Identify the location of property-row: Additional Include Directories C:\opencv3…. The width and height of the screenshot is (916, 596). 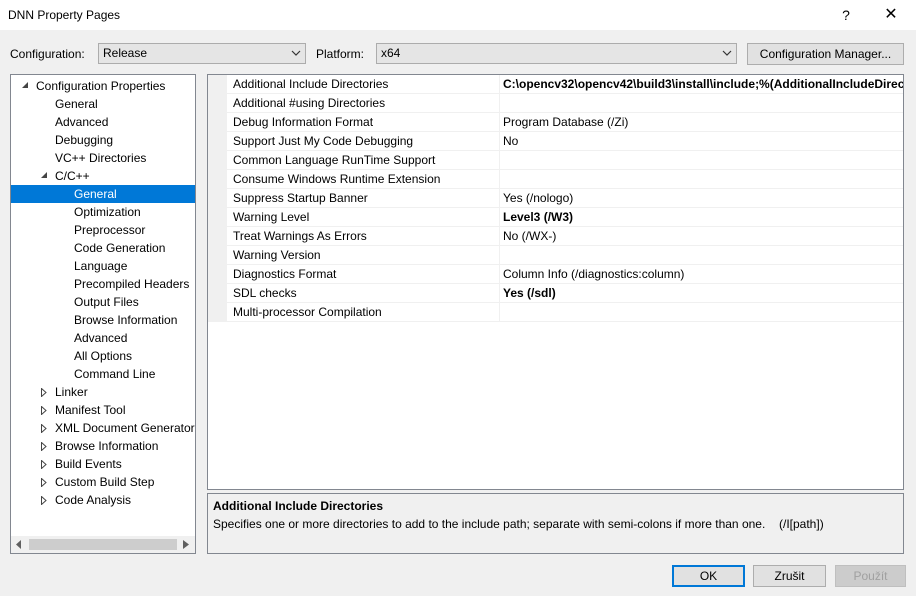
(555, 84).